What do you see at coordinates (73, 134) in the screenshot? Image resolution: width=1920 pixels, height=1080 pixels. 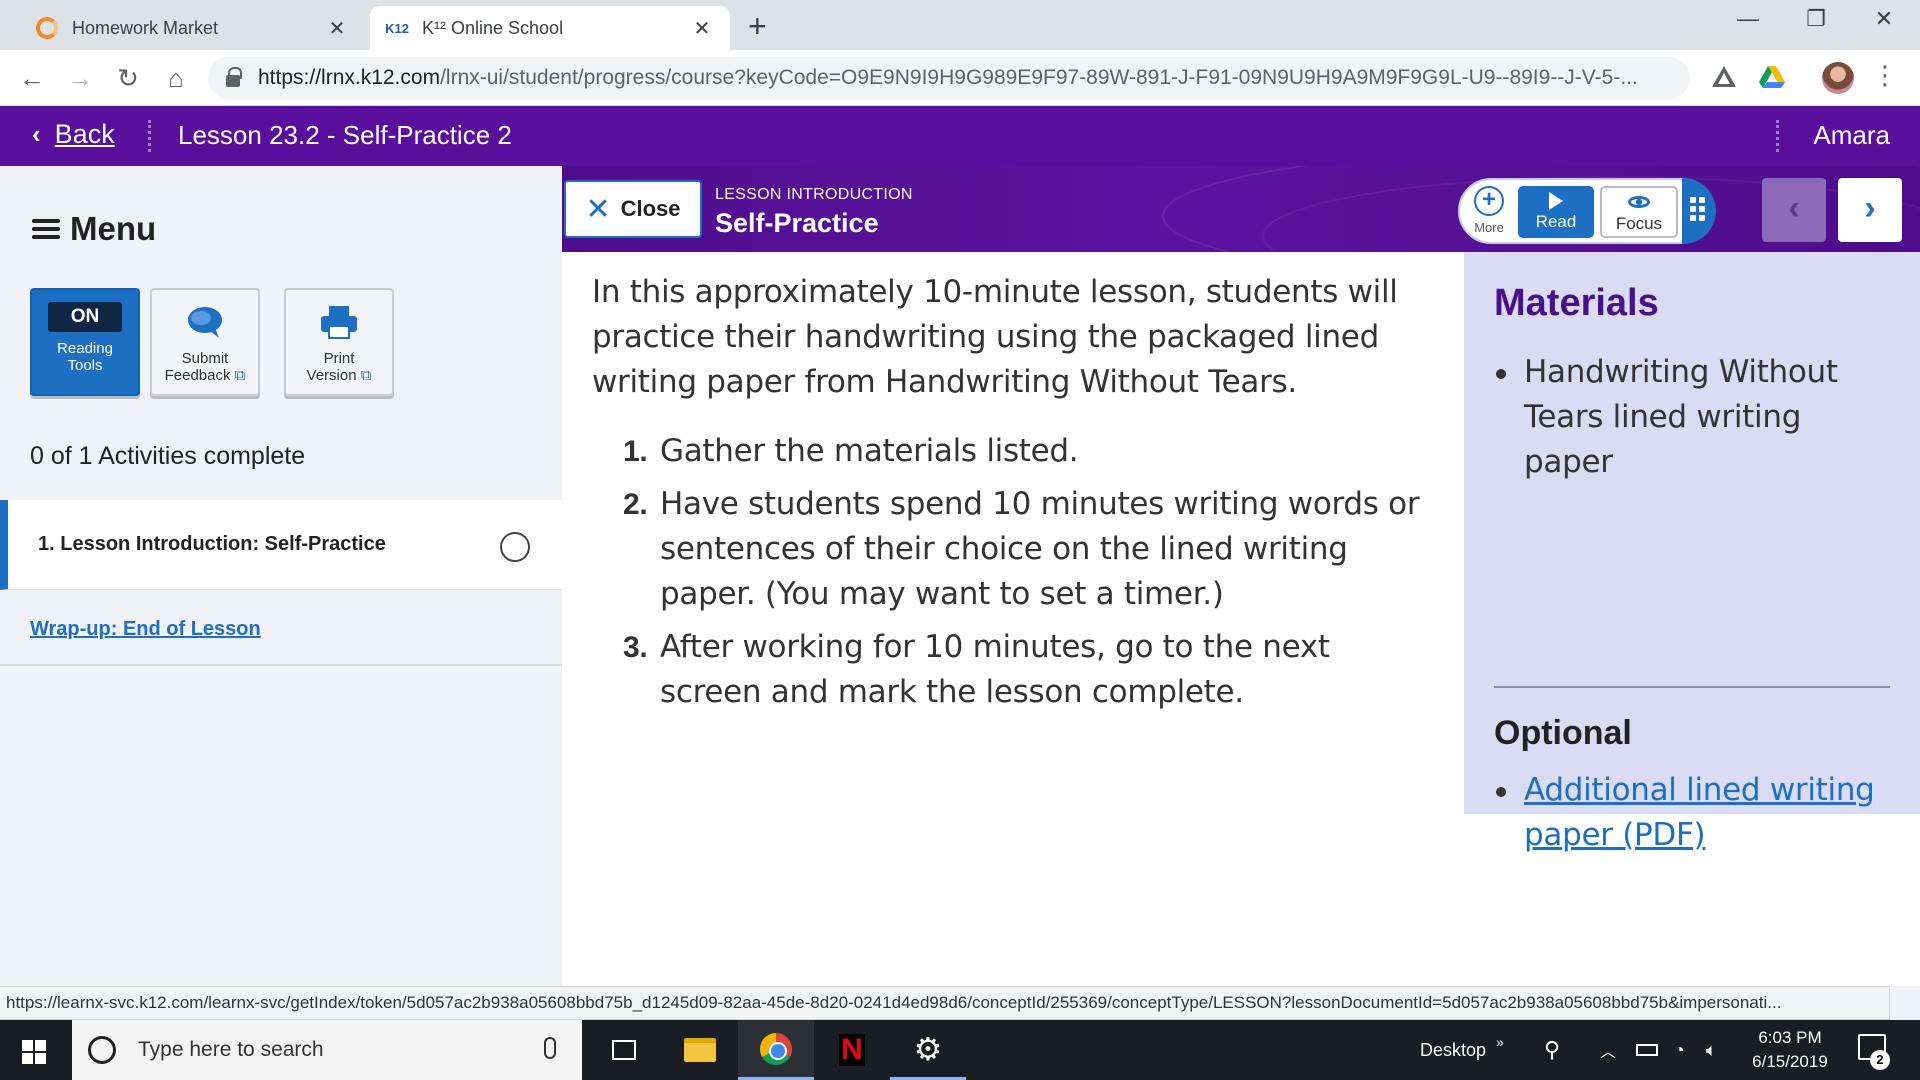 I see `back-link: ‹ Back` at bounding box center [73, 134].